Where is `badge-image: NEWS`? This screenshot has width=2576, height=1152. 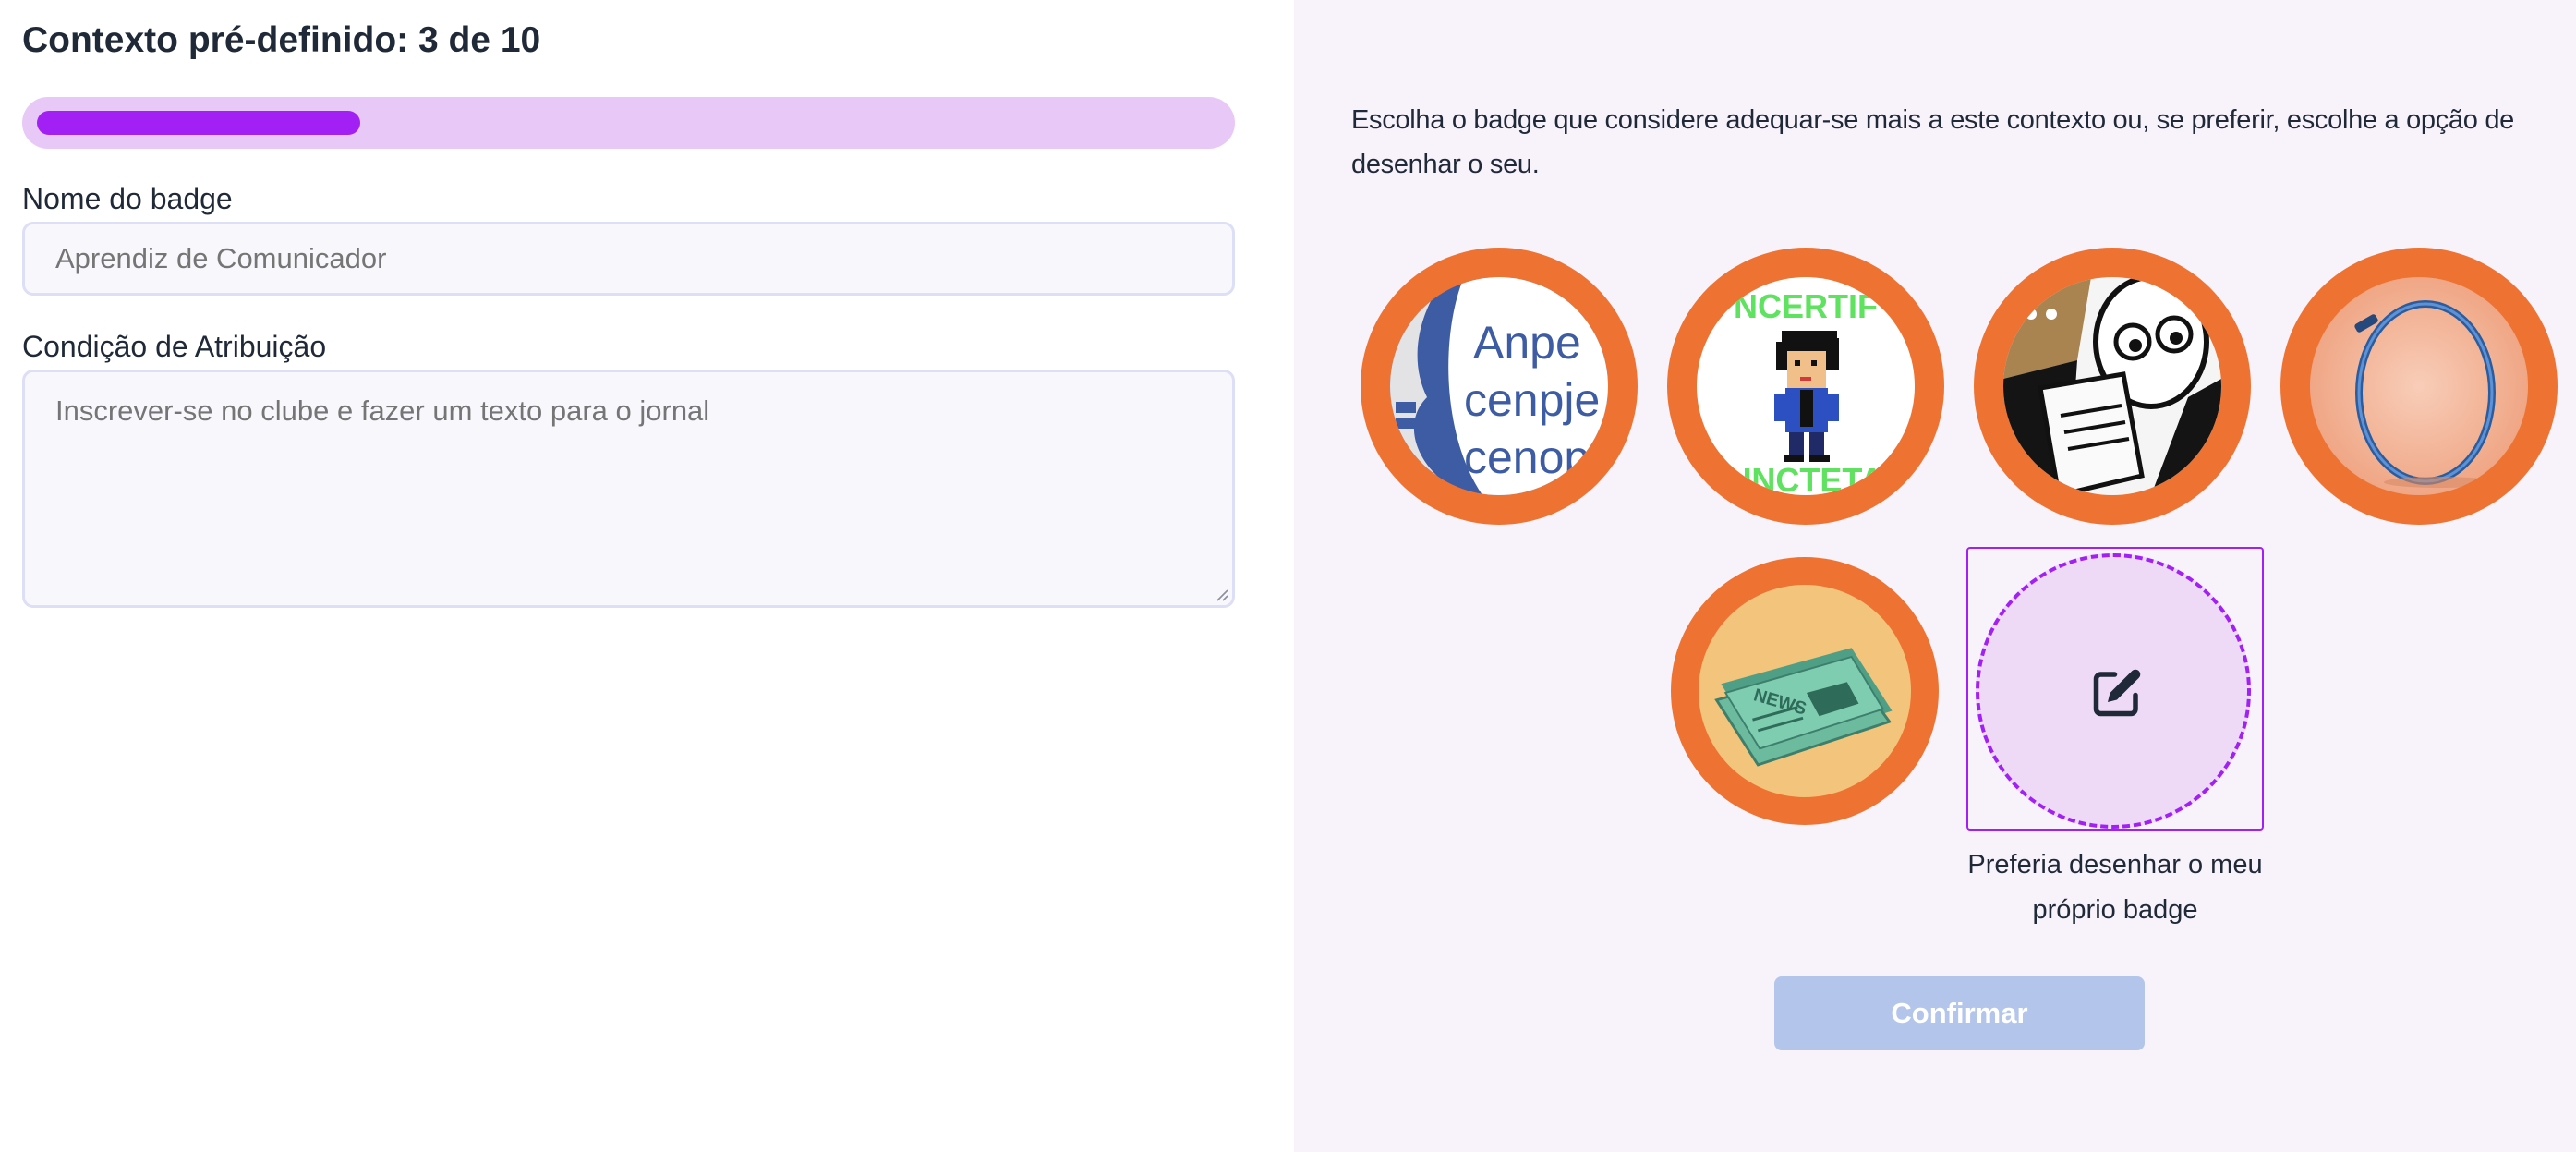
badge-image: NEWS is located at coordinates (1805, 691).